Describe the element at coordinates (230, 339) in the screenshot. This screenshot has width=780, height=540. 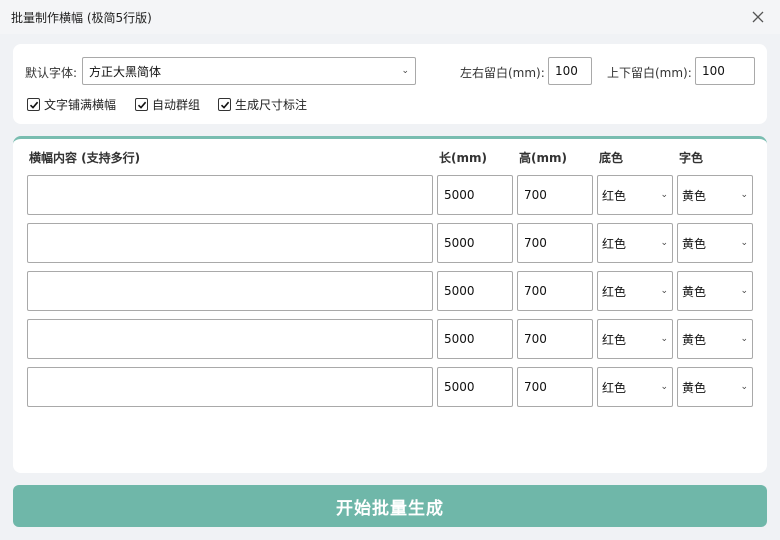
I see `row-4-content-input` at that location.